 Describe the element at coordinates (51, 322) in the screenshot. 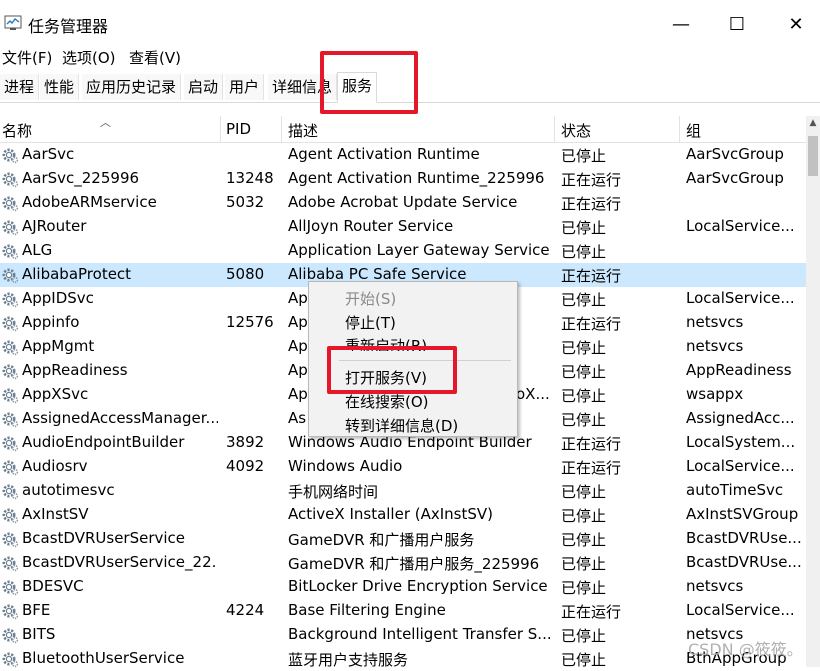

I see `service-name: Appinfo` at that location.